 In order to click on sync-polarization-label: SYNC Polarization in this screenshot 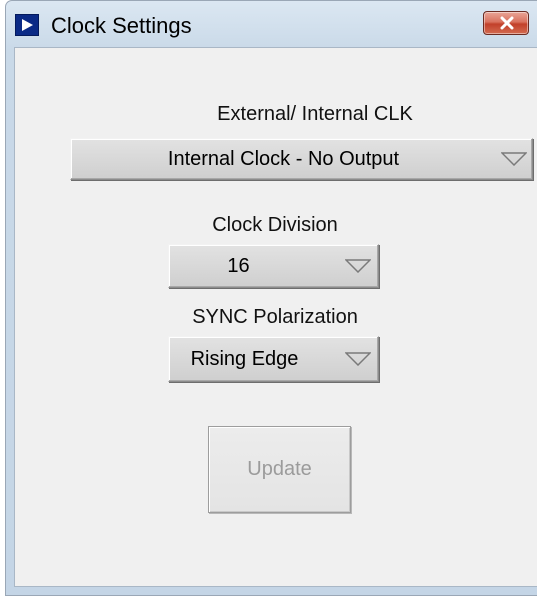, I will do `click(275, 317)`.